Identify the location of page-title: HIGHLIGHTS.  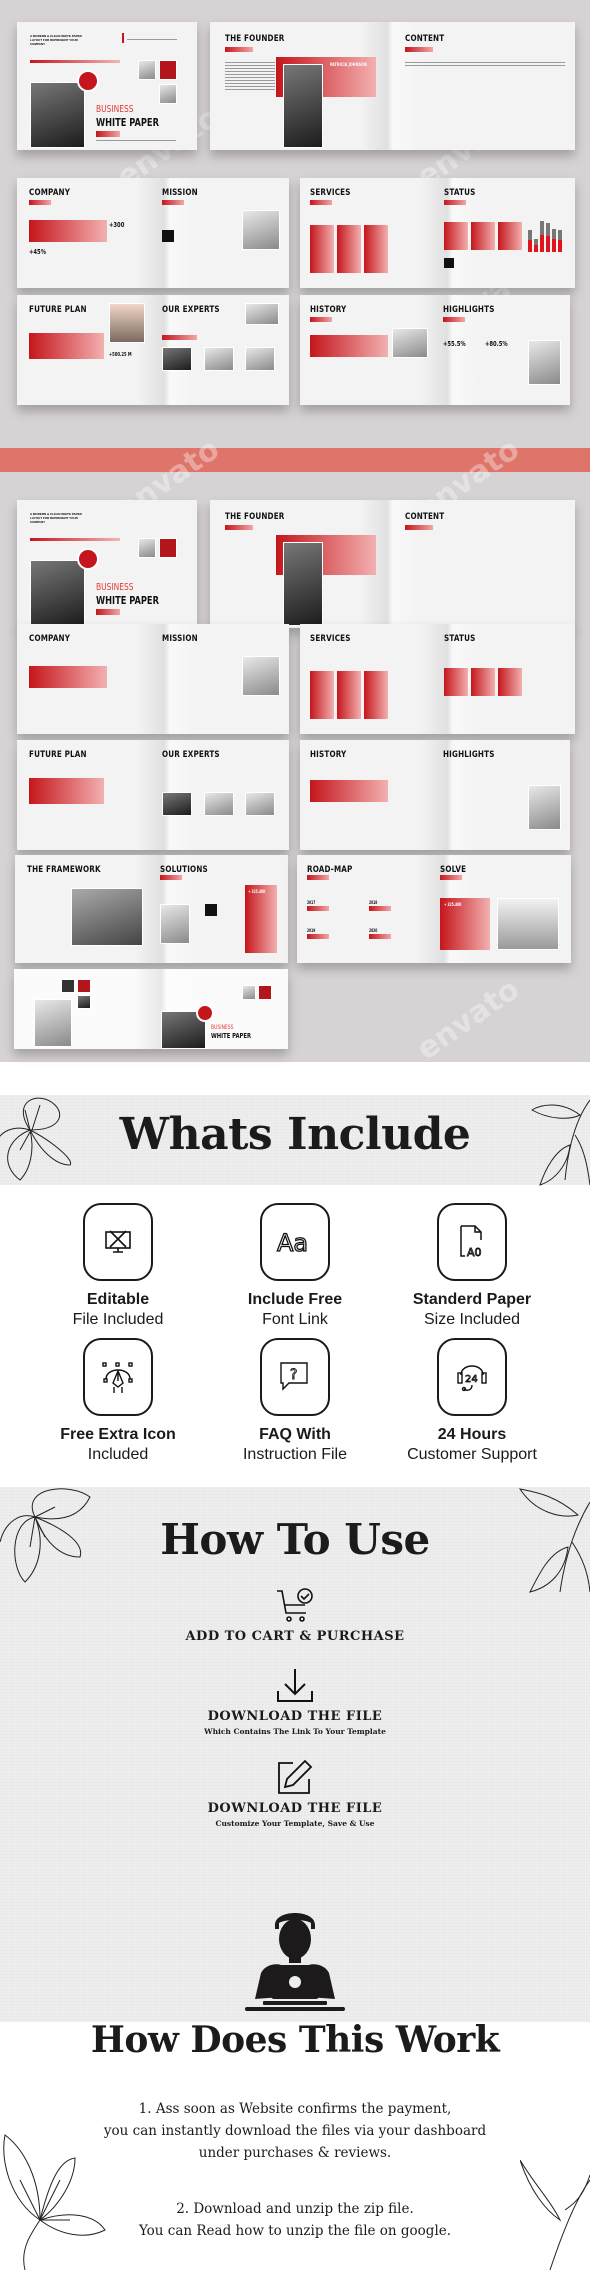
(469, 310).